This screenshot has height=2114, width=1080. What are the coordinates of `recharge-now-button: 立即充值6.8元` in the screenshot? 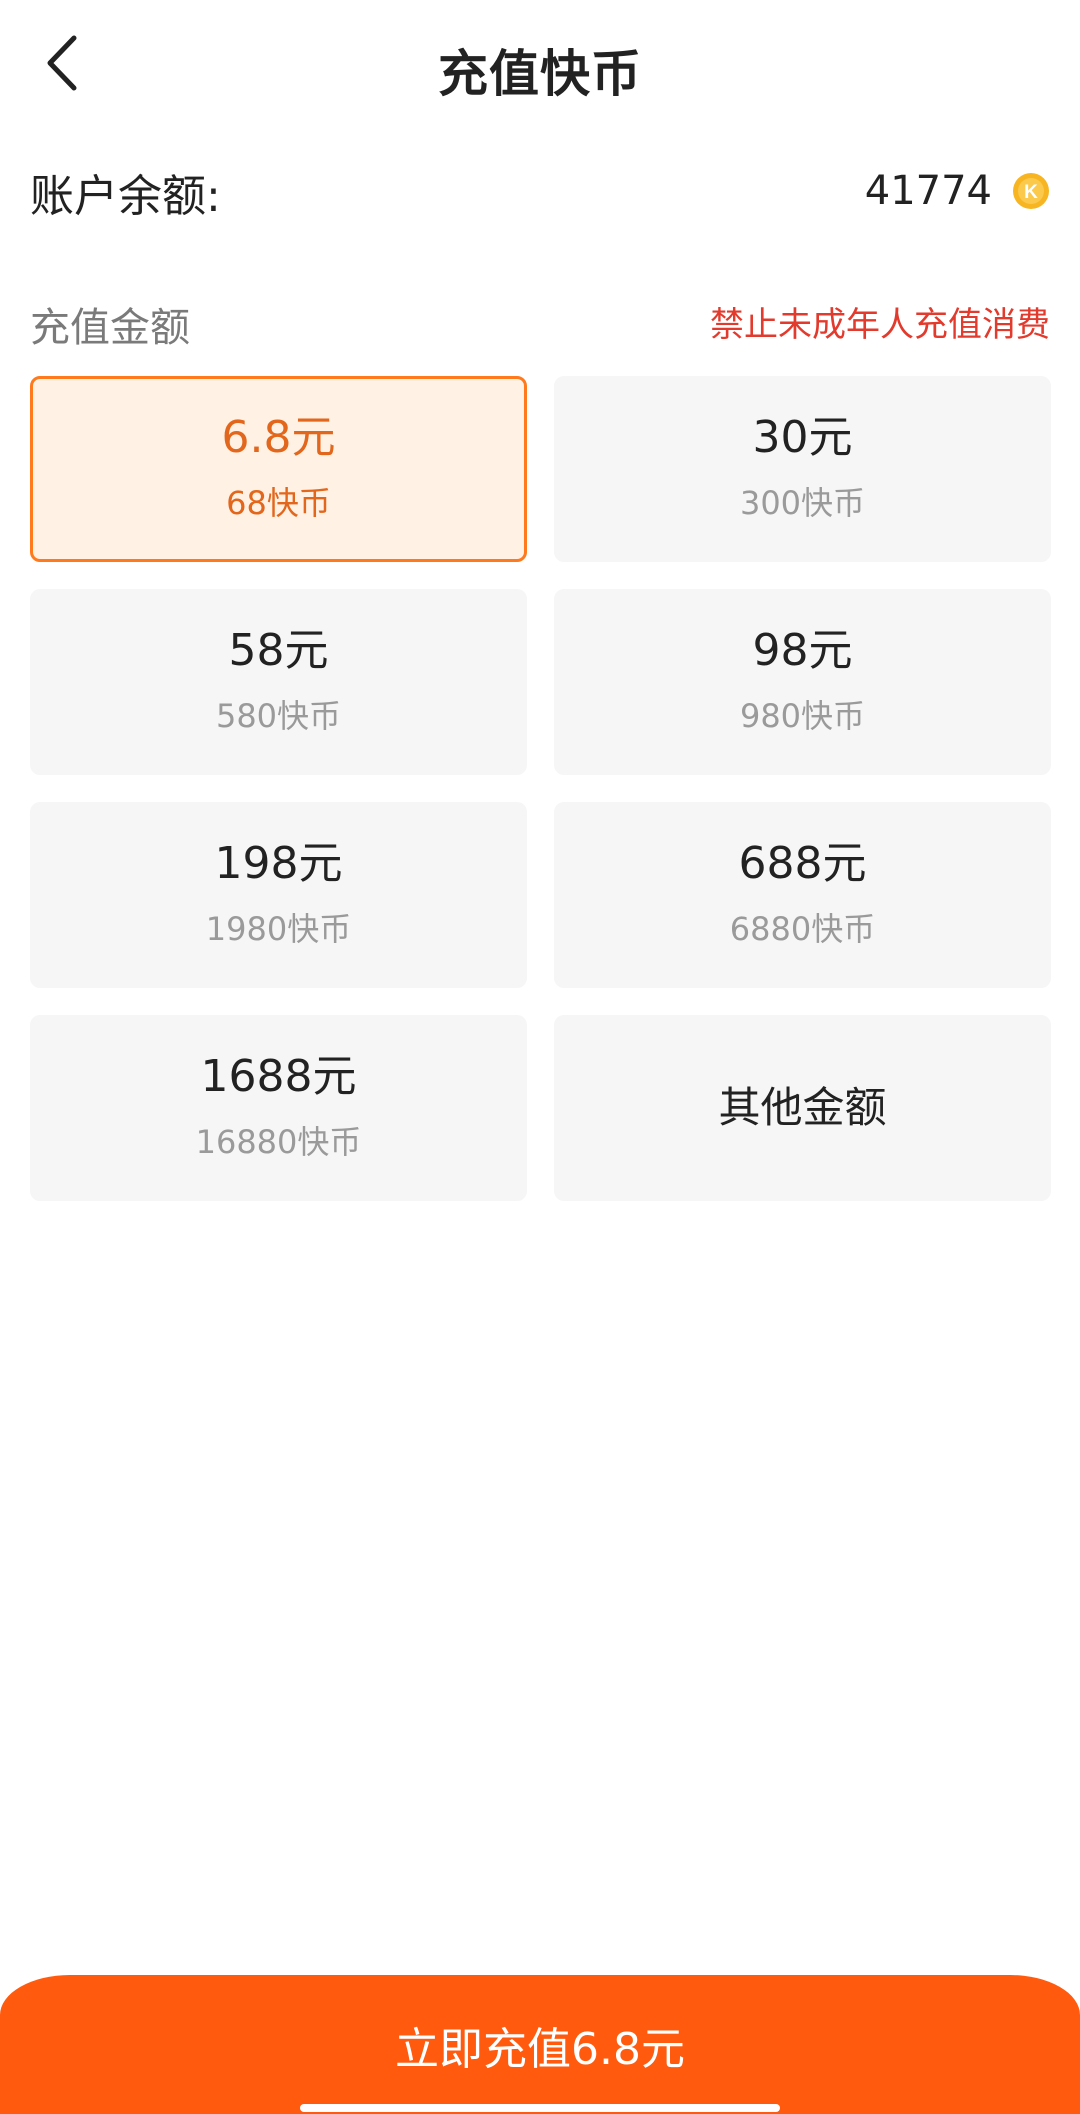 It's located at (540, 2044).